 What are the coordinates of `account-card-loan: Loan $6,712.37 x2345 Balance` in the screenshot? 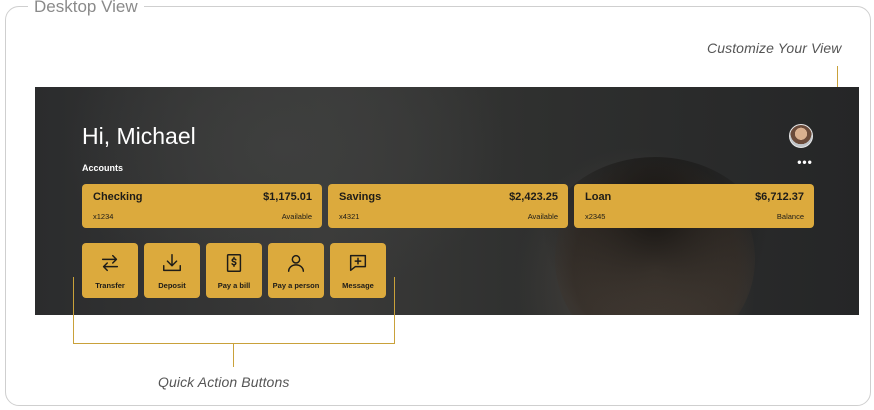 It's located at (694, 206).